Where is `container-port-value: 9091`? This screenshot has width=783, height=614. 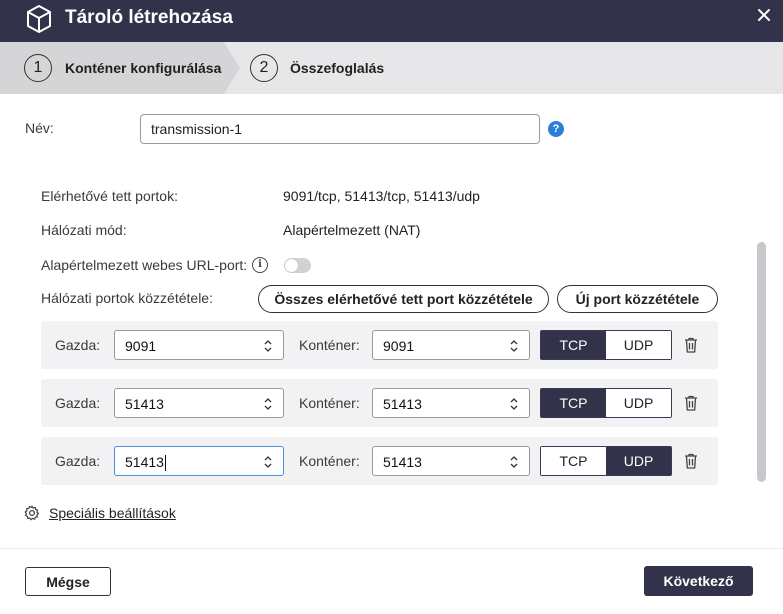
container-port-value: 9091 is located at coordinates (399, 346).